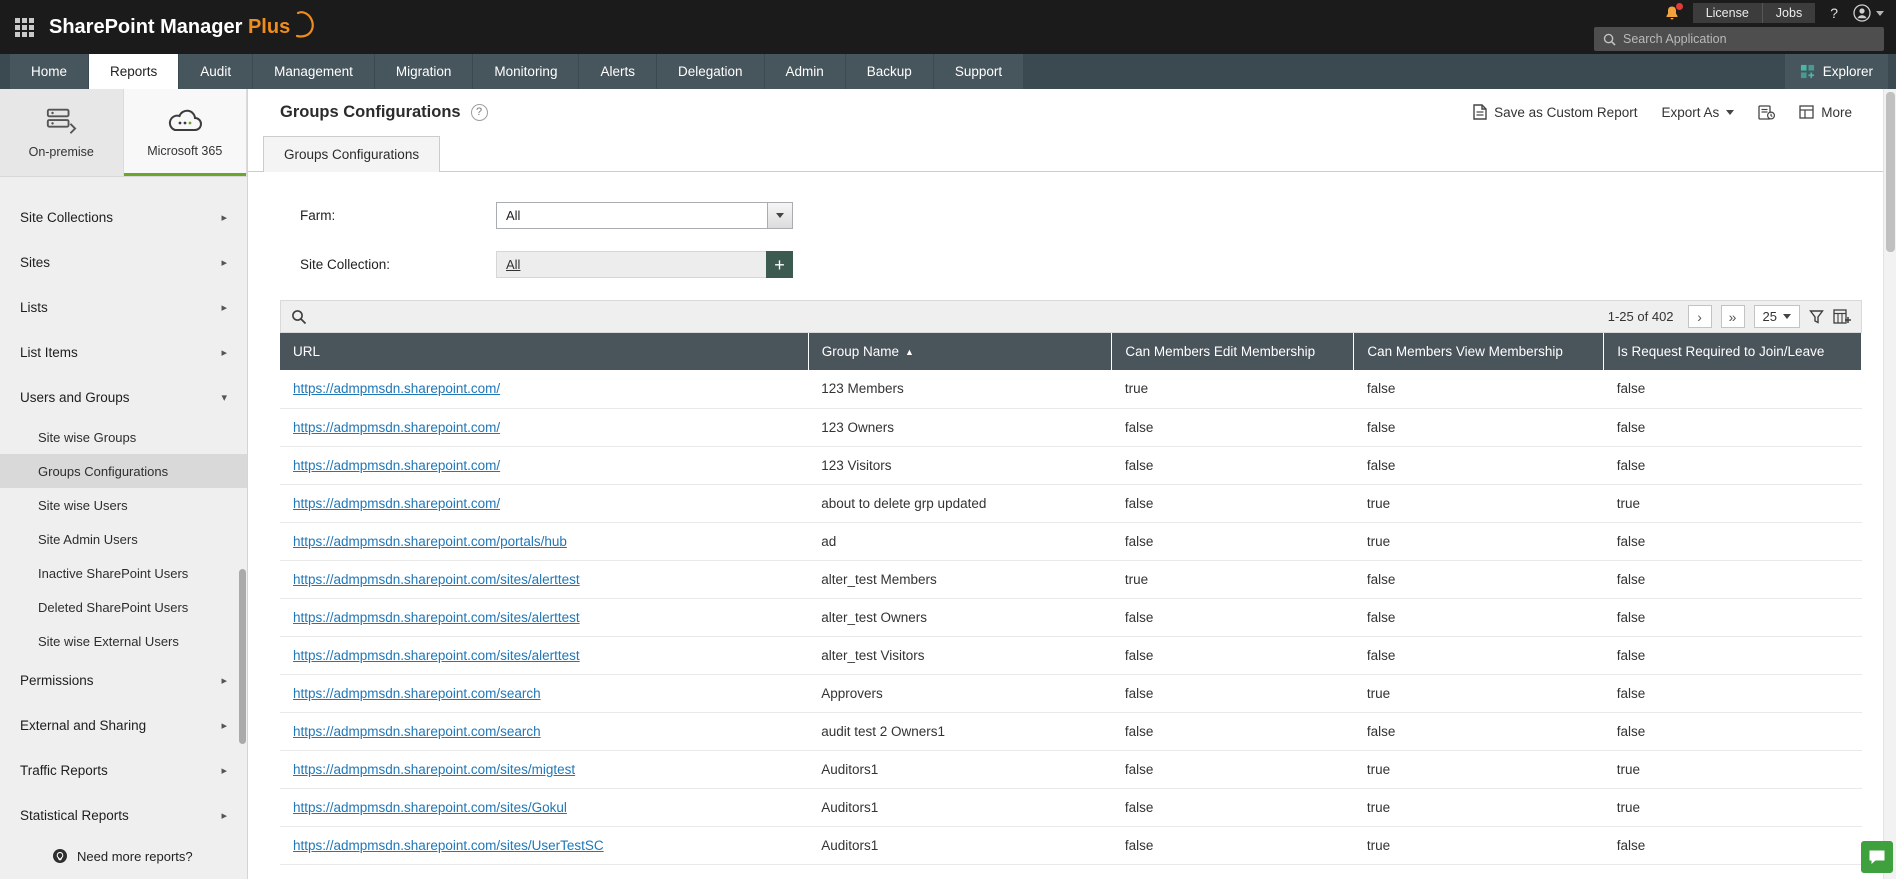 The width and height of the screenshot is (1896, 879). I want to click on value-cell: Auditors1, so click(960, 807).